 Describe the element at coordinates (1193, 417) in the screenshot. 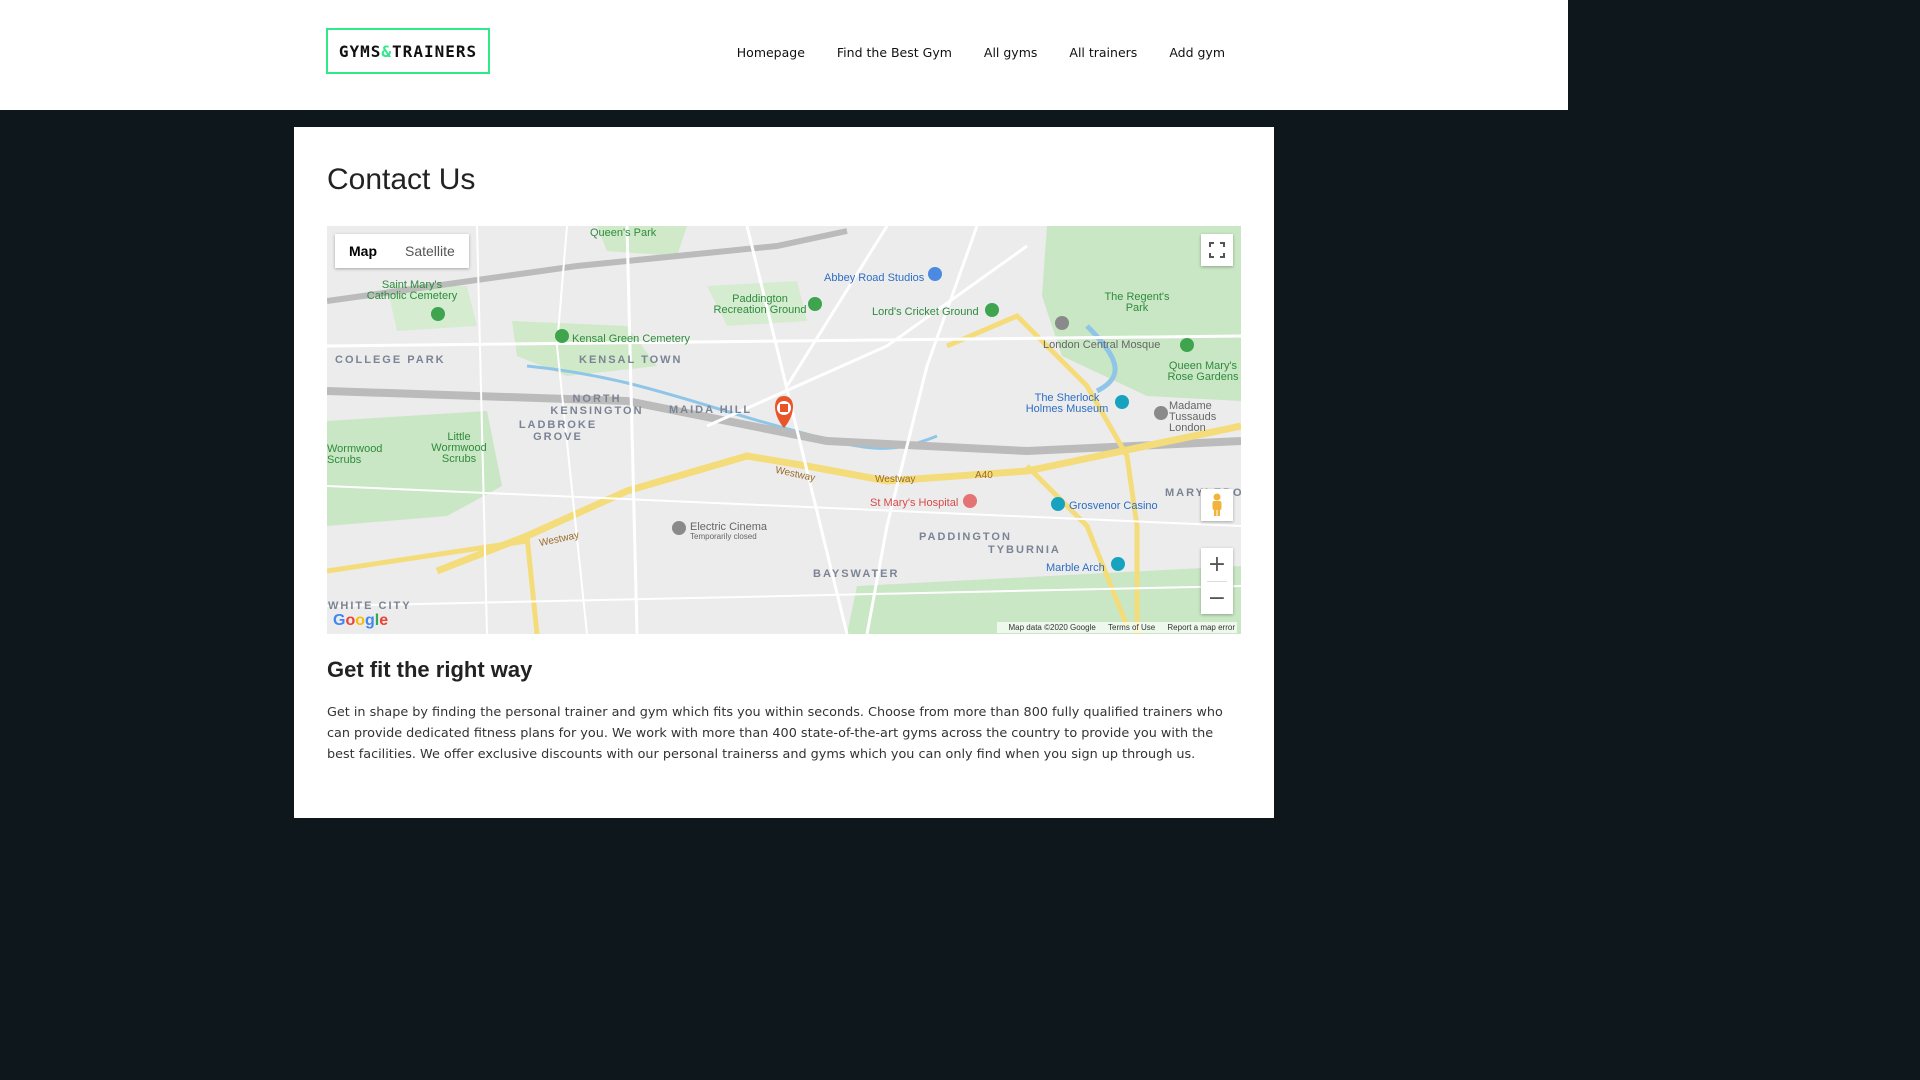

I see `map-label-madame-tussauds: Madame Tussauds London` at that location.